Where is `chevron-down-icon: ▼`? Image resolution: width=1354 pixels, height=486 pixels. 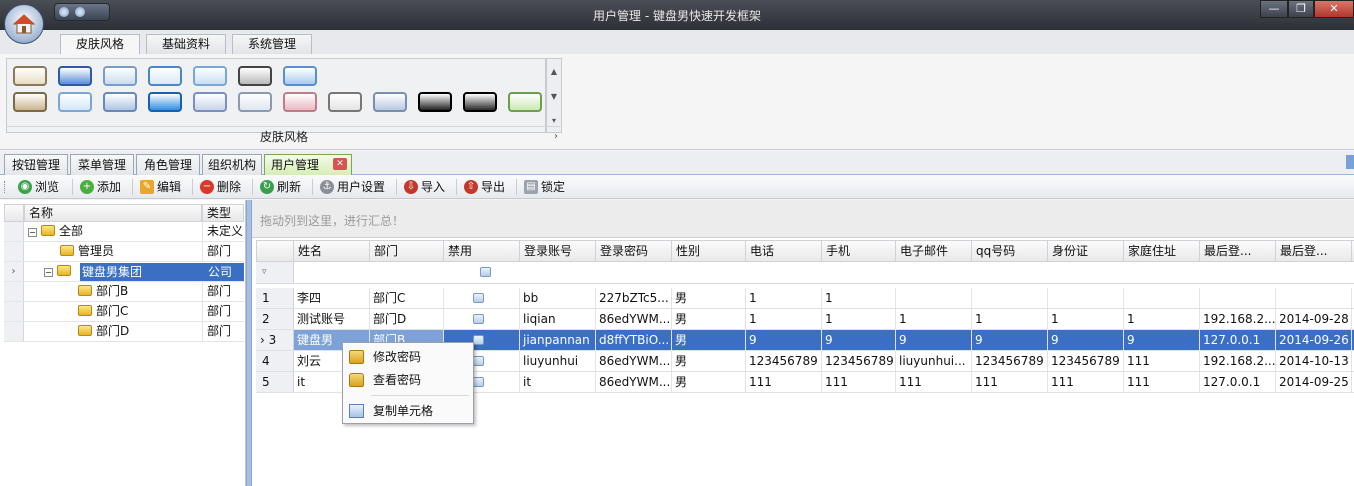 chevron-down-icon: ▼ is located at coordinates (554, 96).